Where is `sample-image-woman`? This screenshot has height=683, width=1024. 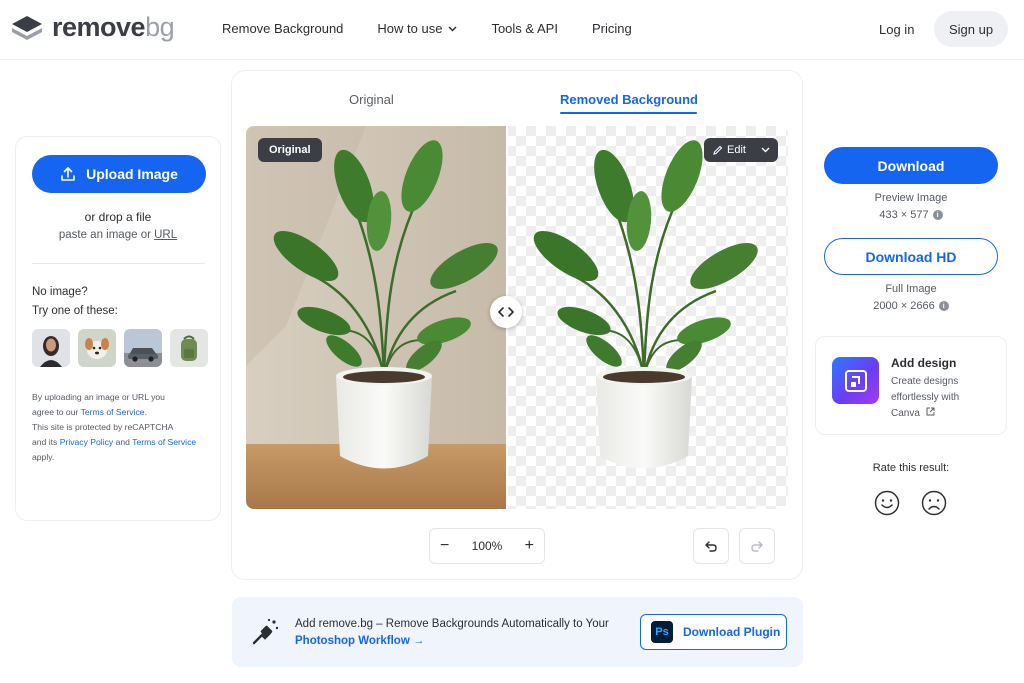 sample-image-woman is located at coordinates (51, 348).